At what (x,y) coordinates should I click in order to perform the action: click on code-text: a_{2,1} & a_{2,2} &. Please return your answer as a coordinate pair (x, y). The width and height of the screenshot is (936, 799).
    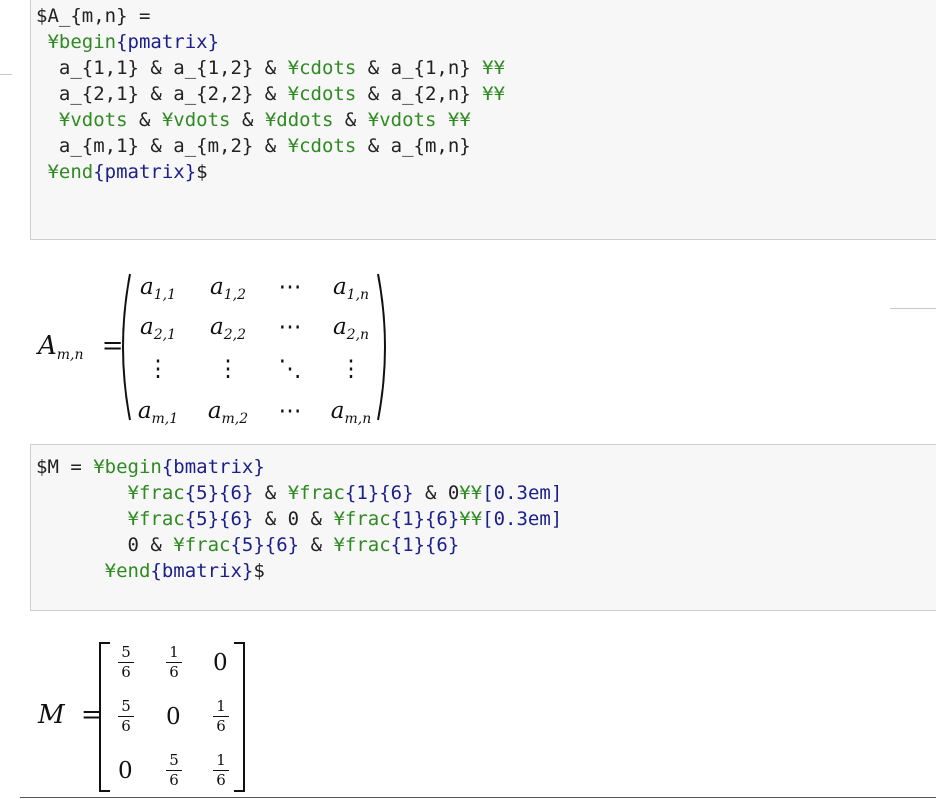
    Looking at the image, I should click on (162, 94).